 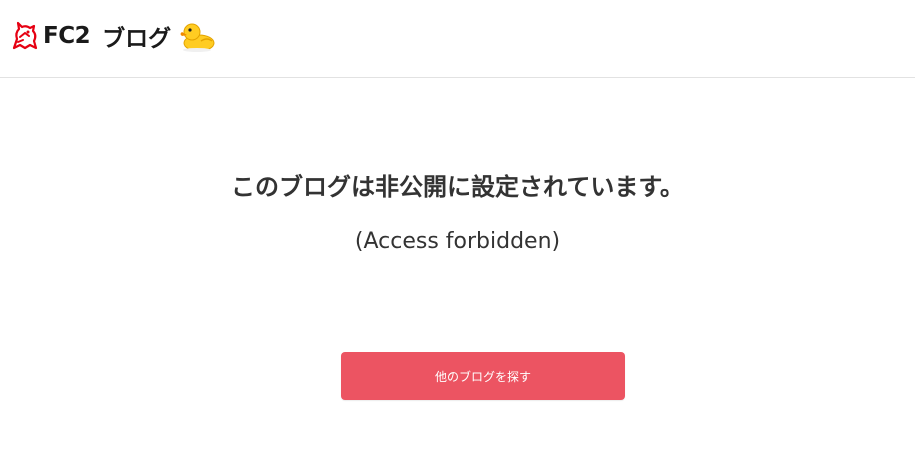 I want to click on fc2-blog-logo-link: FC2 ブログ, so click(x=114, y=36).